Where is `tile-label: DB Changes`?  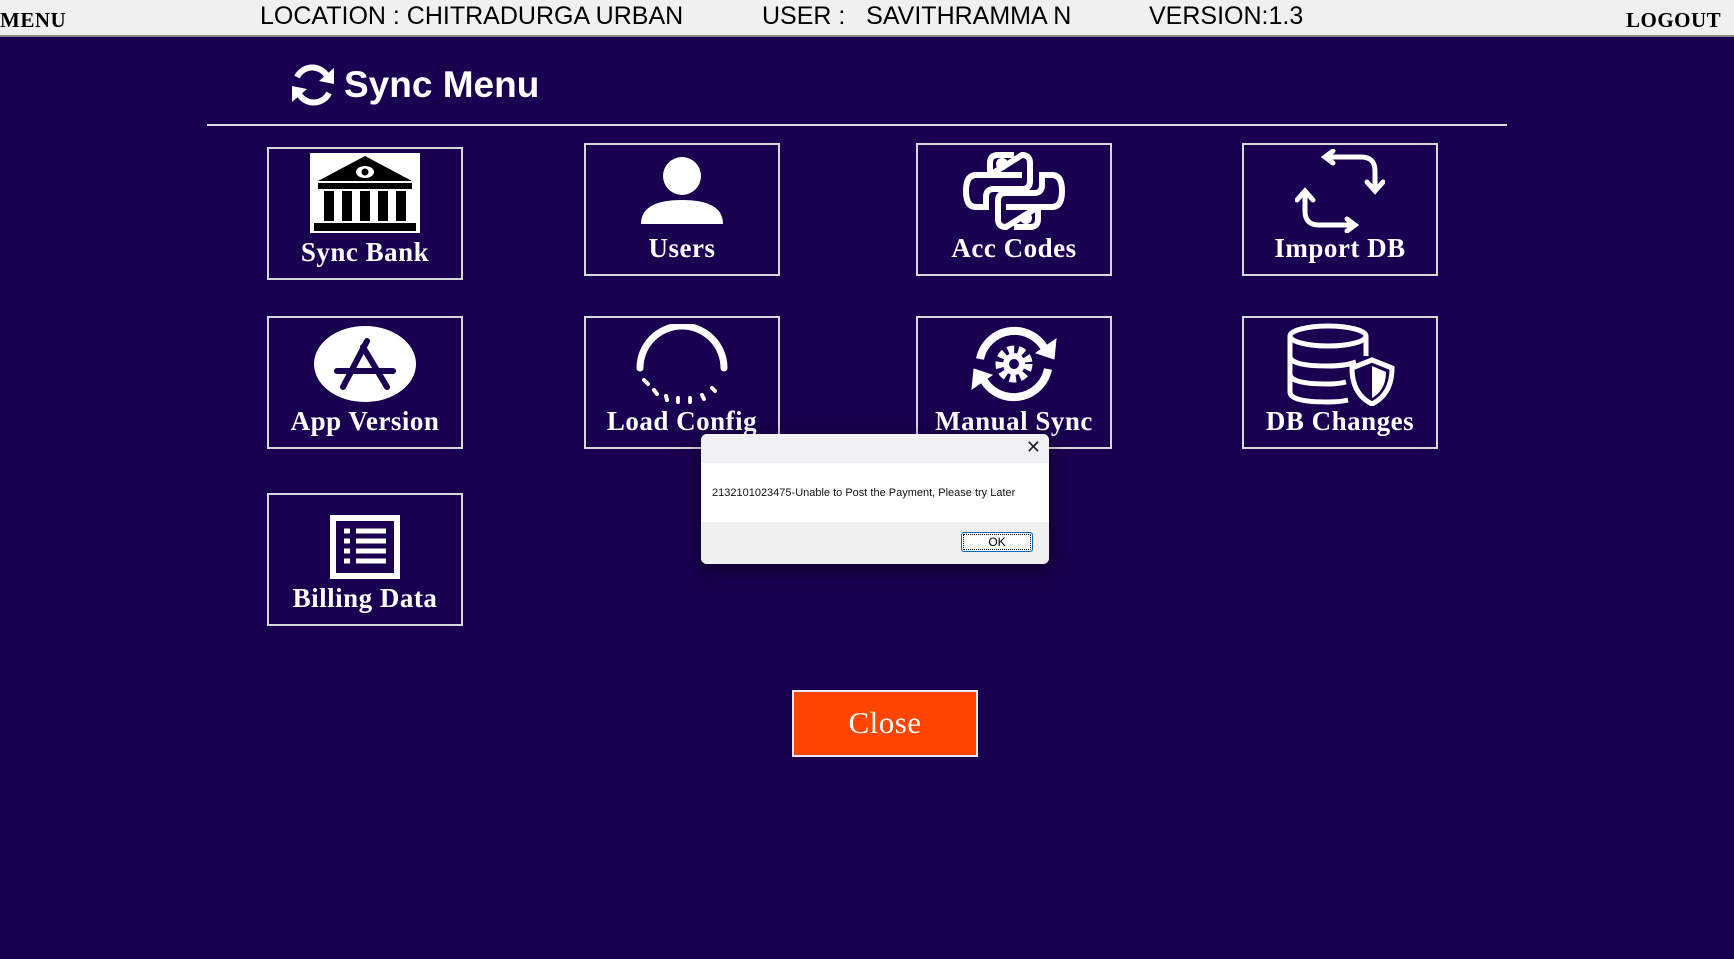
tile-label: DB Changes is located at coordinates (1340, 421).